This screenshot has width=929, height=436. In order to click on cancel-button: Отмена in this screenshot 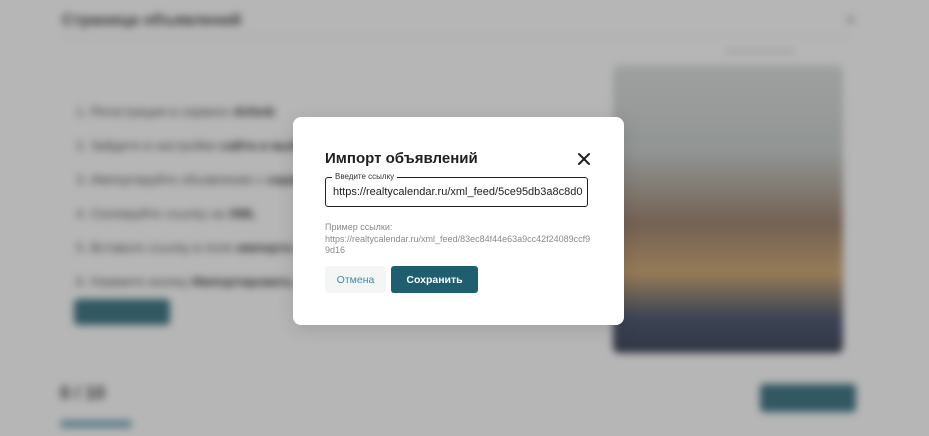, I will do `click(355, 279)`.